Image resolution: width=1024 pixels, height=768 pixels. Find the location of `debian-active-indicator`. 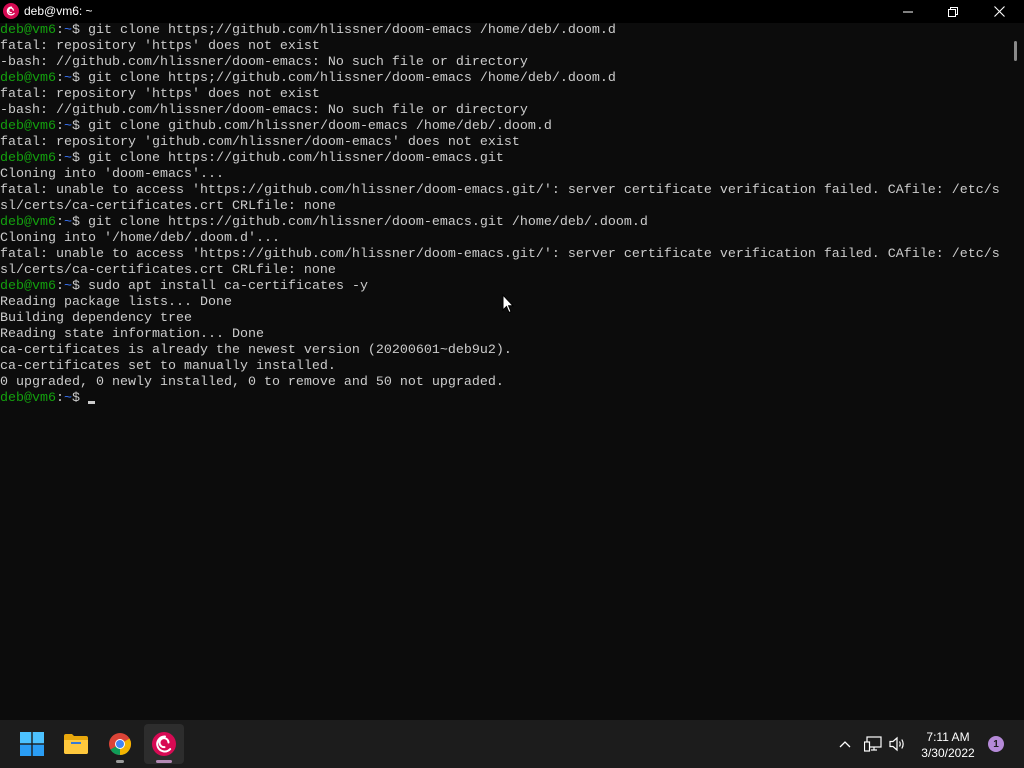

debian-active-indicator is located at coordinates (164, 761).